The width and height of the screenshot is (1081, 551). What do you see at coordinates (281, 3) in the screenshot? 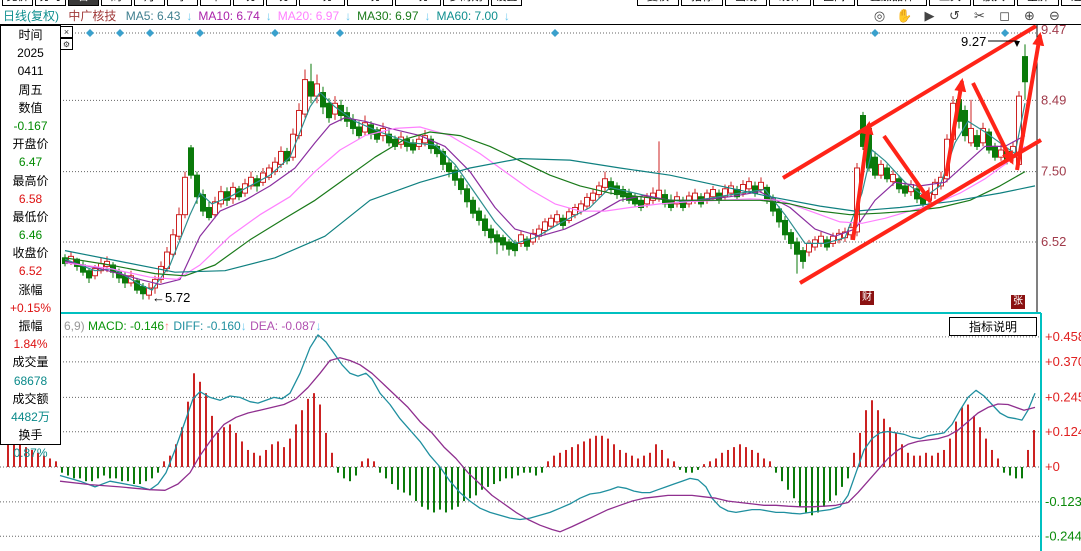
I see `toolbar-tab-5分: 5分` at bounding box center [281, 3].